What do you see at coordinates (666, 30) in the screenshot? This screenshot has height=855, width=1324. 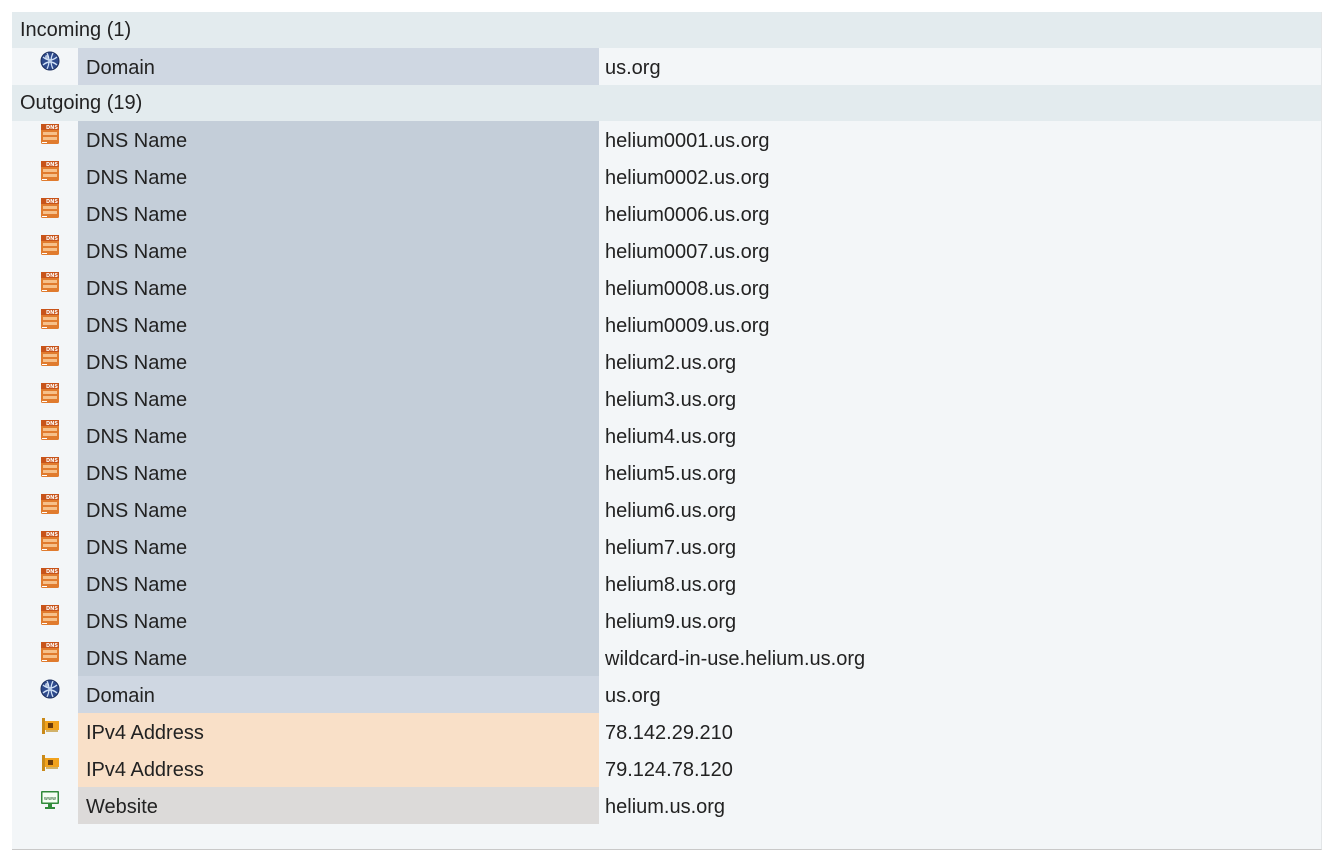 I see `incoming-section-header: Incoming (1)` at bounding box center [666, 30].